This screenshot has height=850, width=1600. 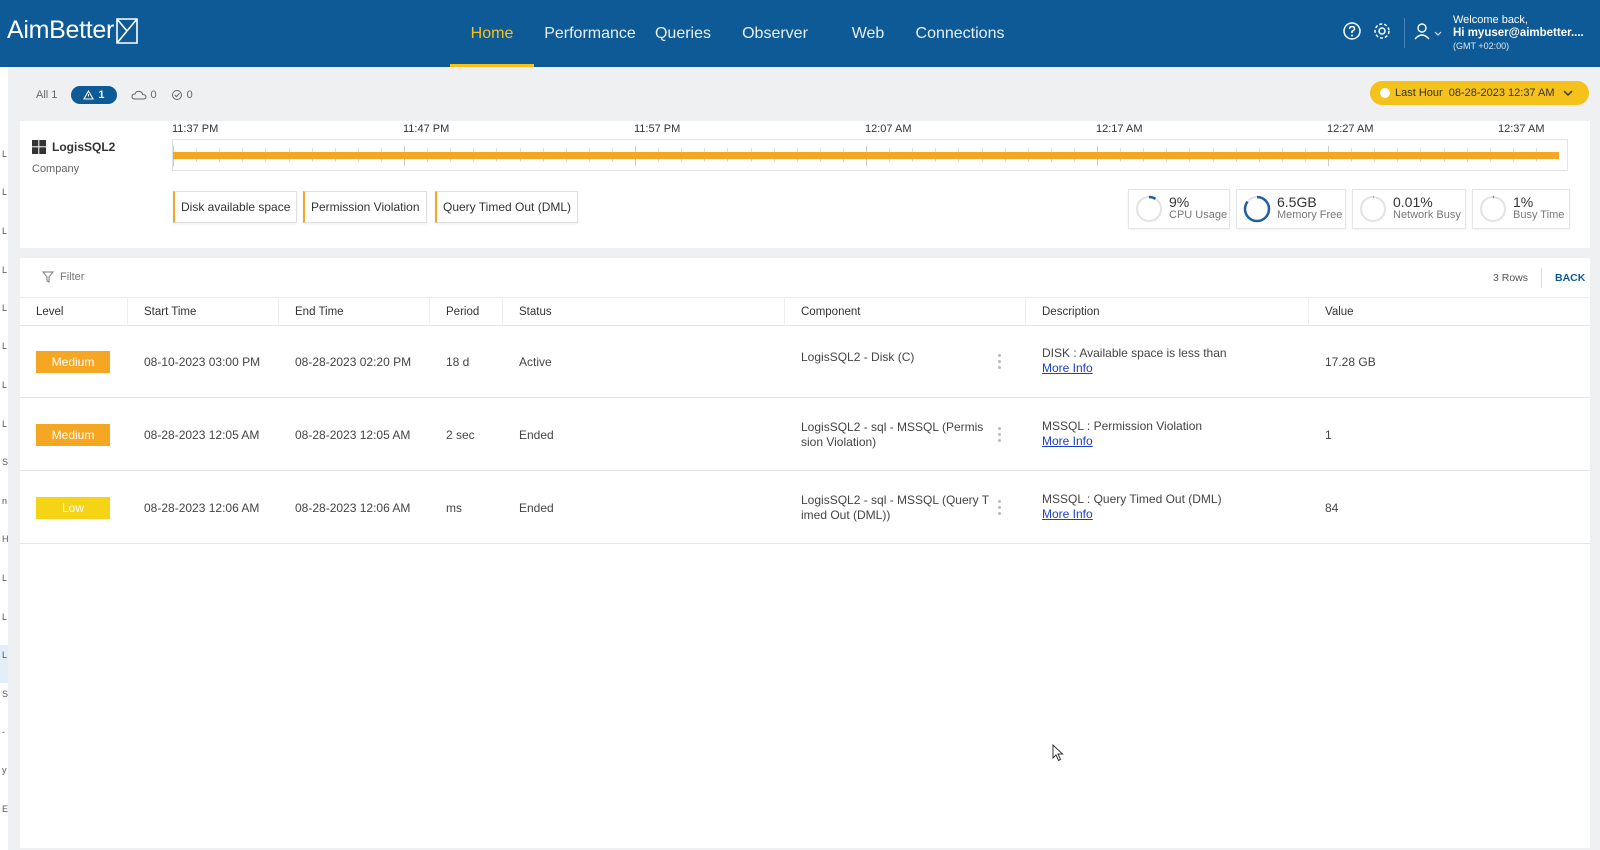 What do you see at coordinates (1167, 312) in the screenshot?
I see `column-header-description: Description` at bounding box center [1167, 312].